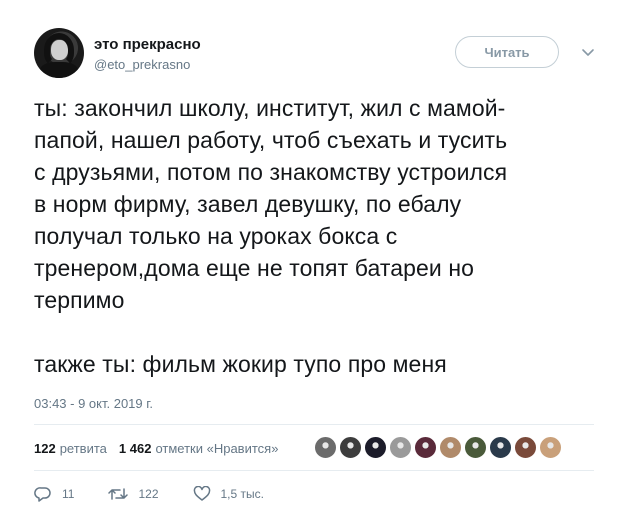  What do you see at coordinates (133, 494) in the screenshot?
I see `retweet-button: 122` at bounding box center [133, 494].